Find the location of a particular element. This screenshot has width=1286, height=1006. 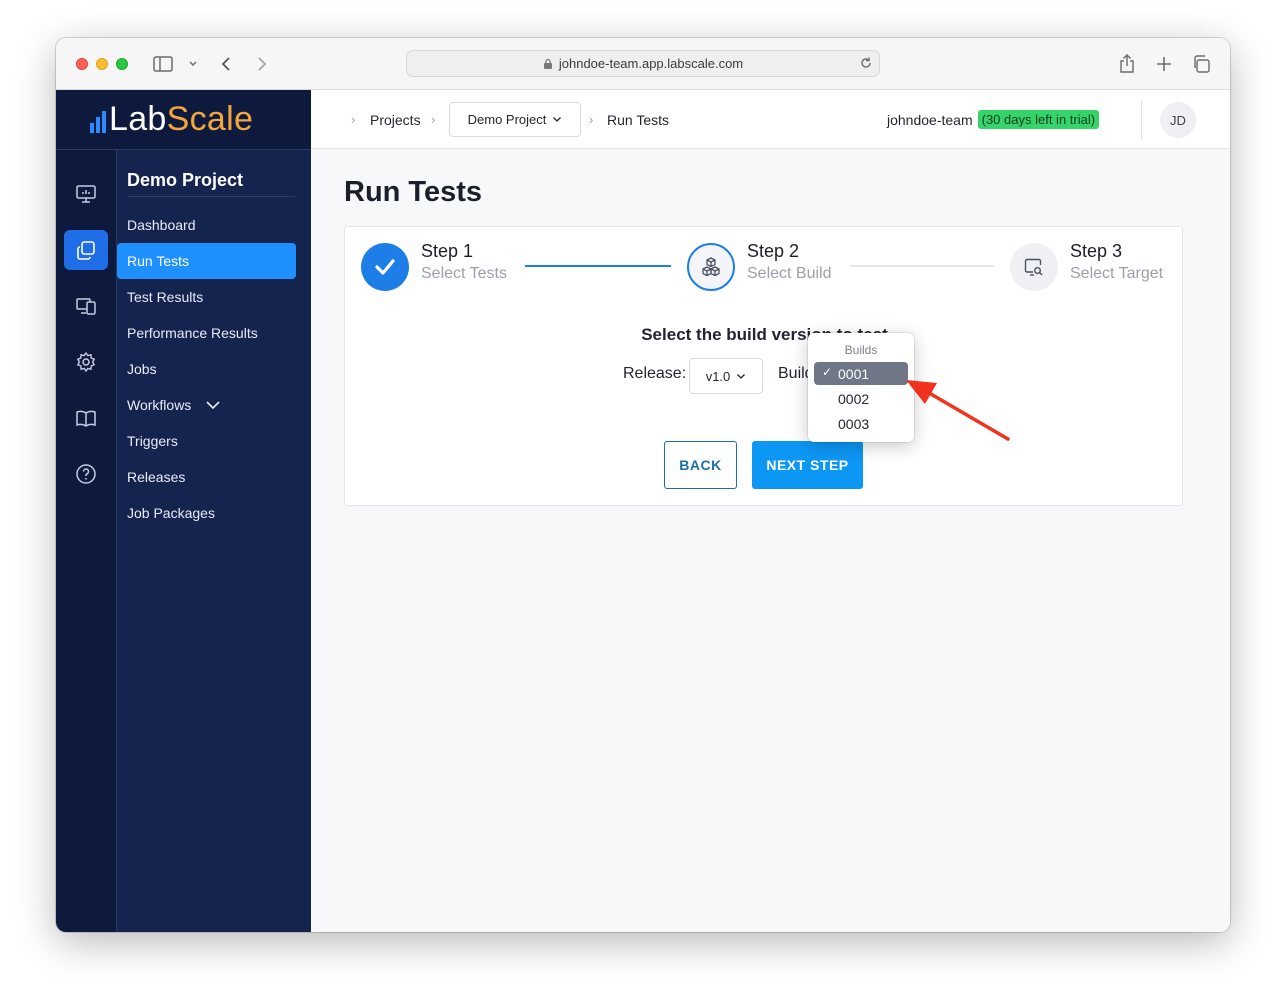

reload-icon is located at coordinates (866, 64).